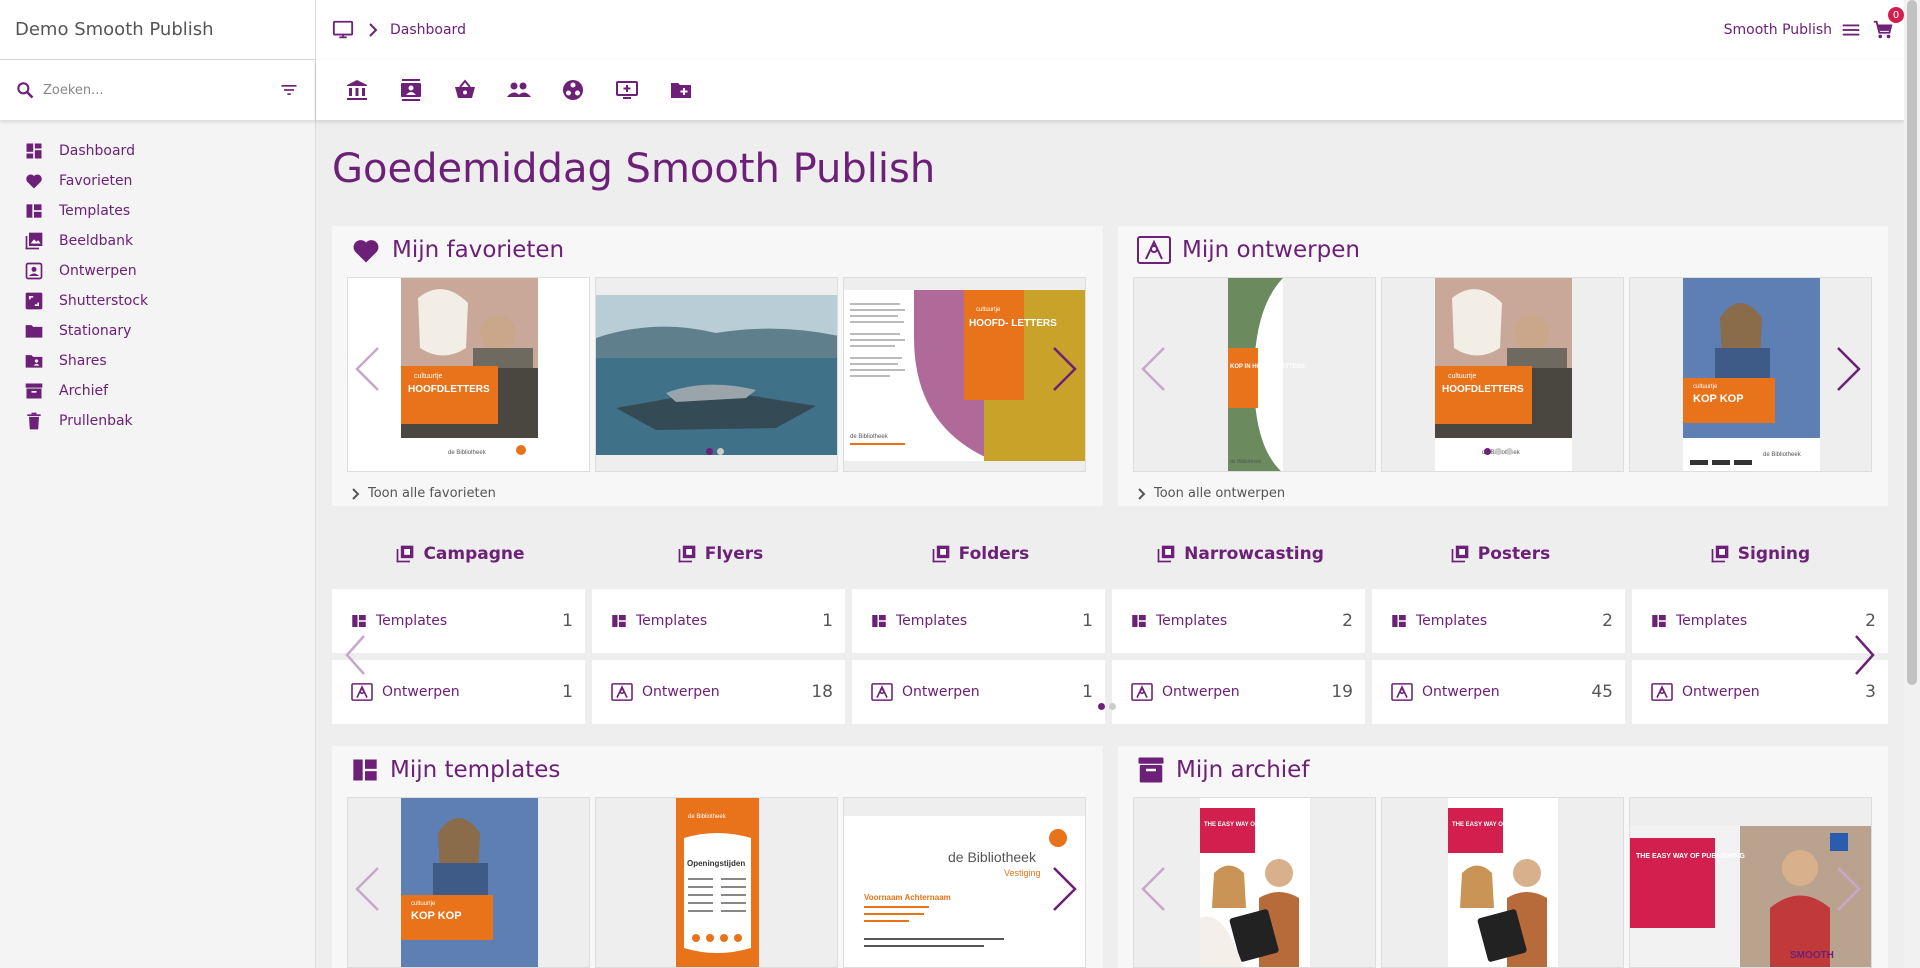  Describe the element at coordinates (157, 181) in the screenshot. I see `sidebar-item-favorieten: Favorieten` at that location.